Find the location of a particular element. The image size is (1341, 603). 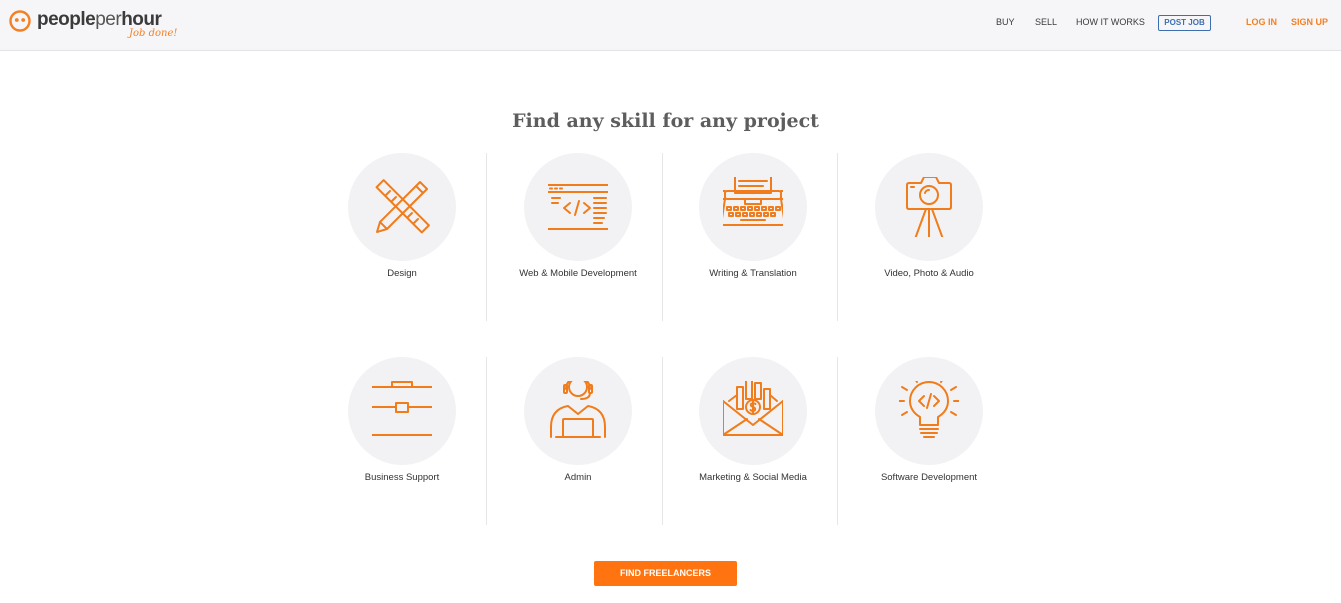

category-admin: Admin is located at coordinates (578, 432).